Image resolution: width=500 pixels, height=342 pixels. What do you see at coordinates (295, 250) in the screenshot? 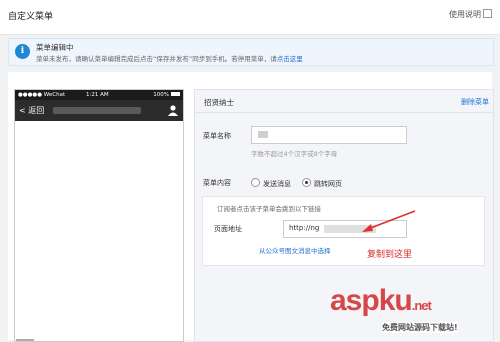
I see `choose-from-articles-link: 从公众号图文消息中选择` at bounding box center [295, 250].